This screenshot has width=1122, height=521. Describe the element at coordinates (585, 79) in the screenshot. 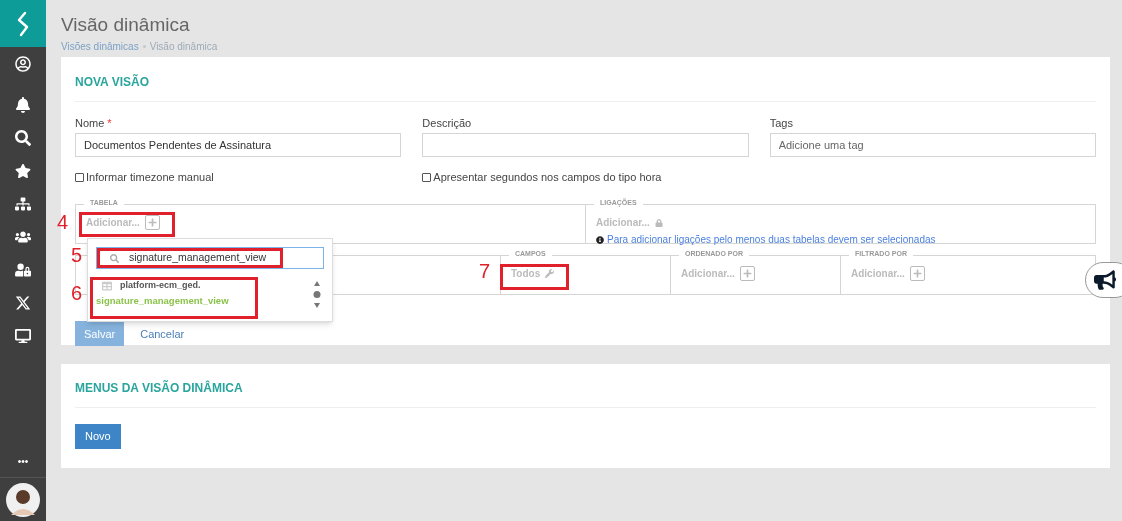

I see `card-title: NOVA VISÃO` at that location.